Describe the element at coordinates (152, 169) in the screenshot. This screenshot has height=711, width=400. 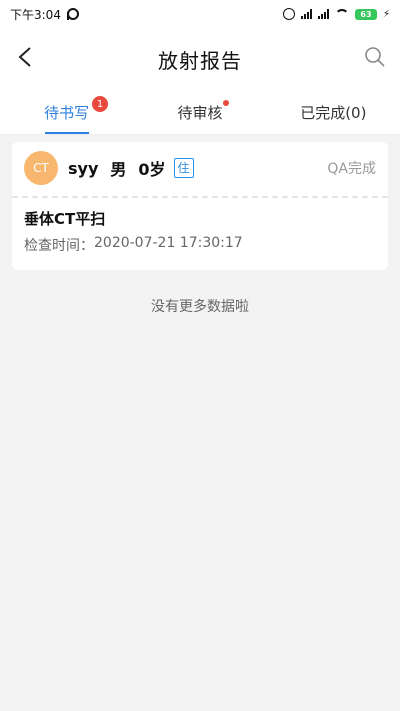
I see `patient-age: 0岁` at that location.